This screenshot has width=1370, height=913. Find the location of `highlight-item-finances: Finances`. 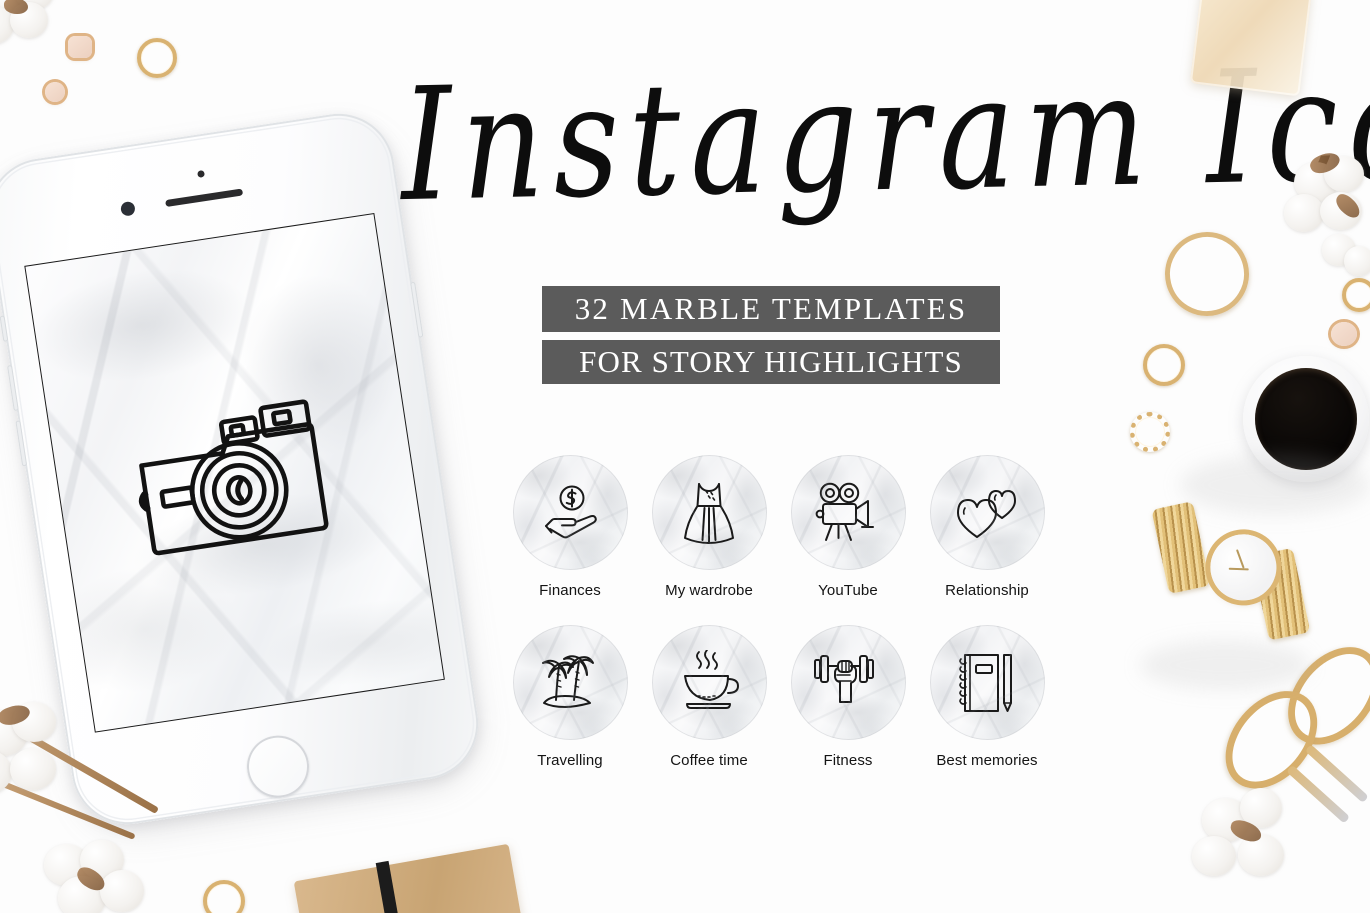

highlight-item-finances: Finances is located at coordinates (570, 527).